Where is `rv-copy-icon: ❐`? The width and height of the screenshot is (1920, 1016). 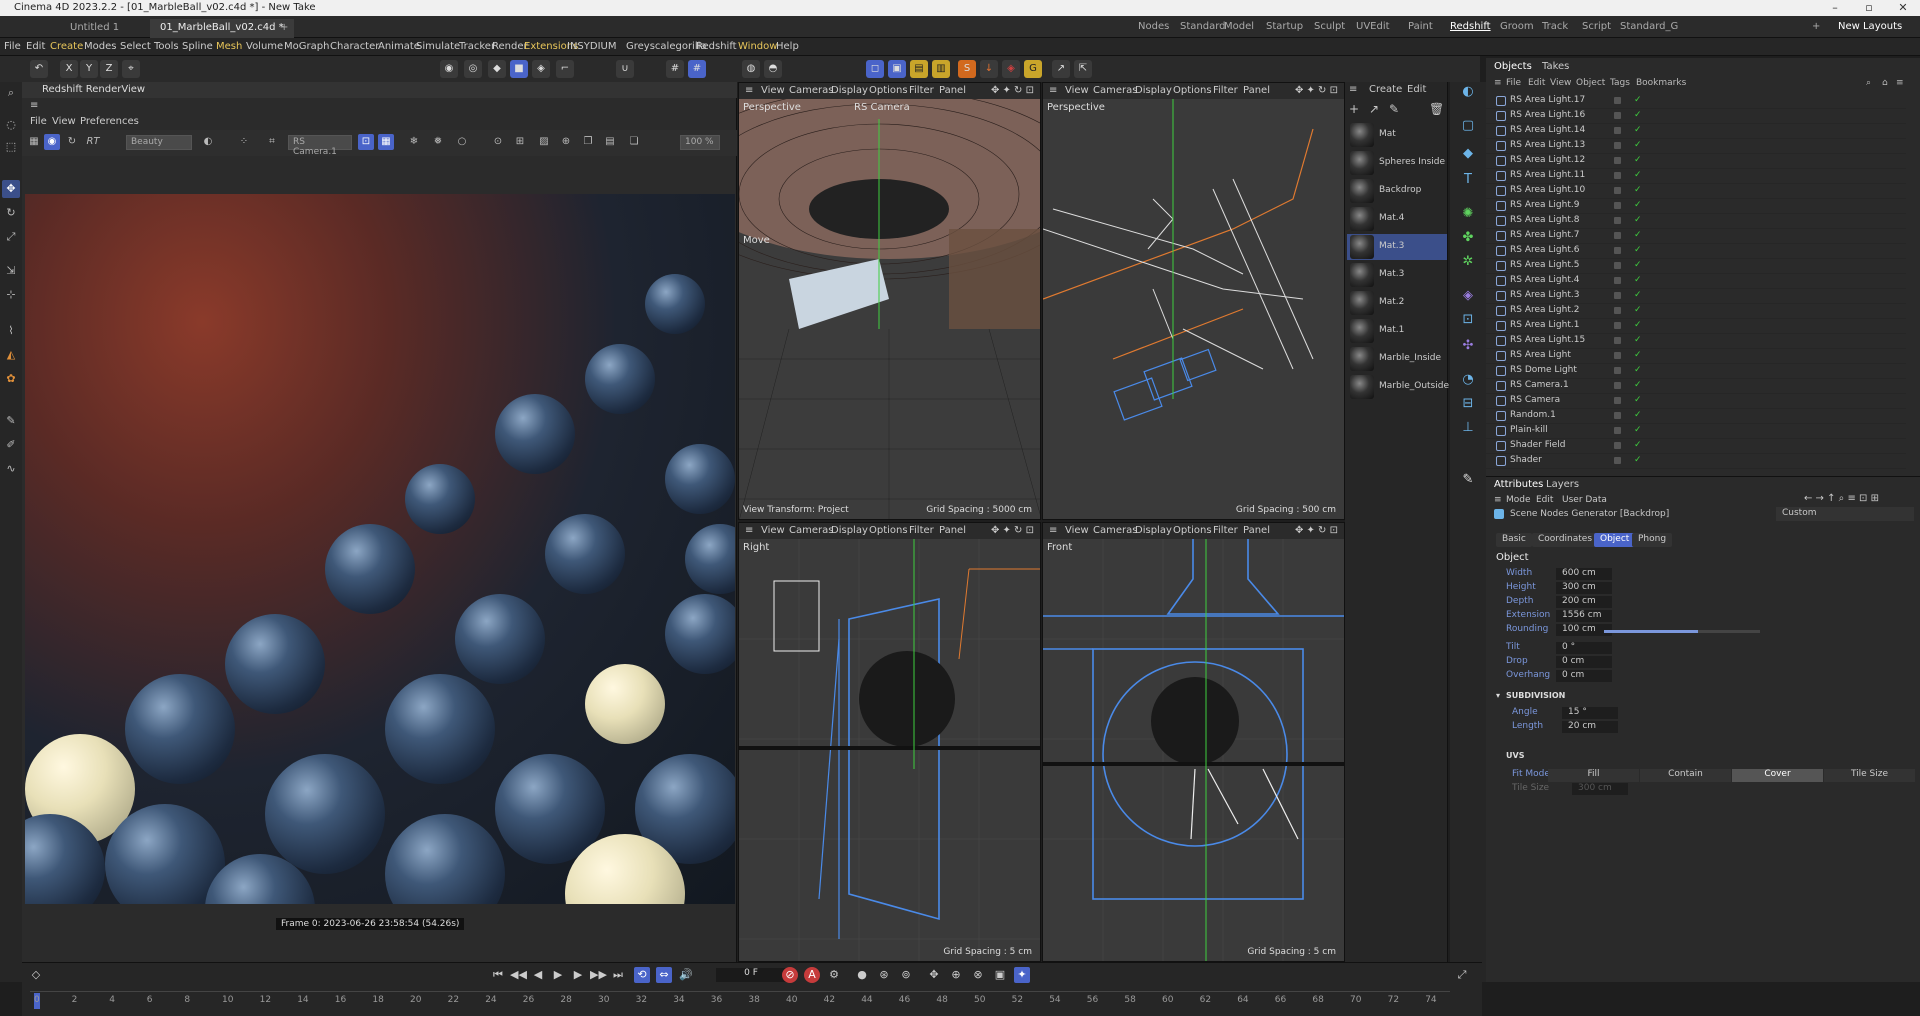
rv-copy-icon: ❐ is located at coordinates (588, 142).